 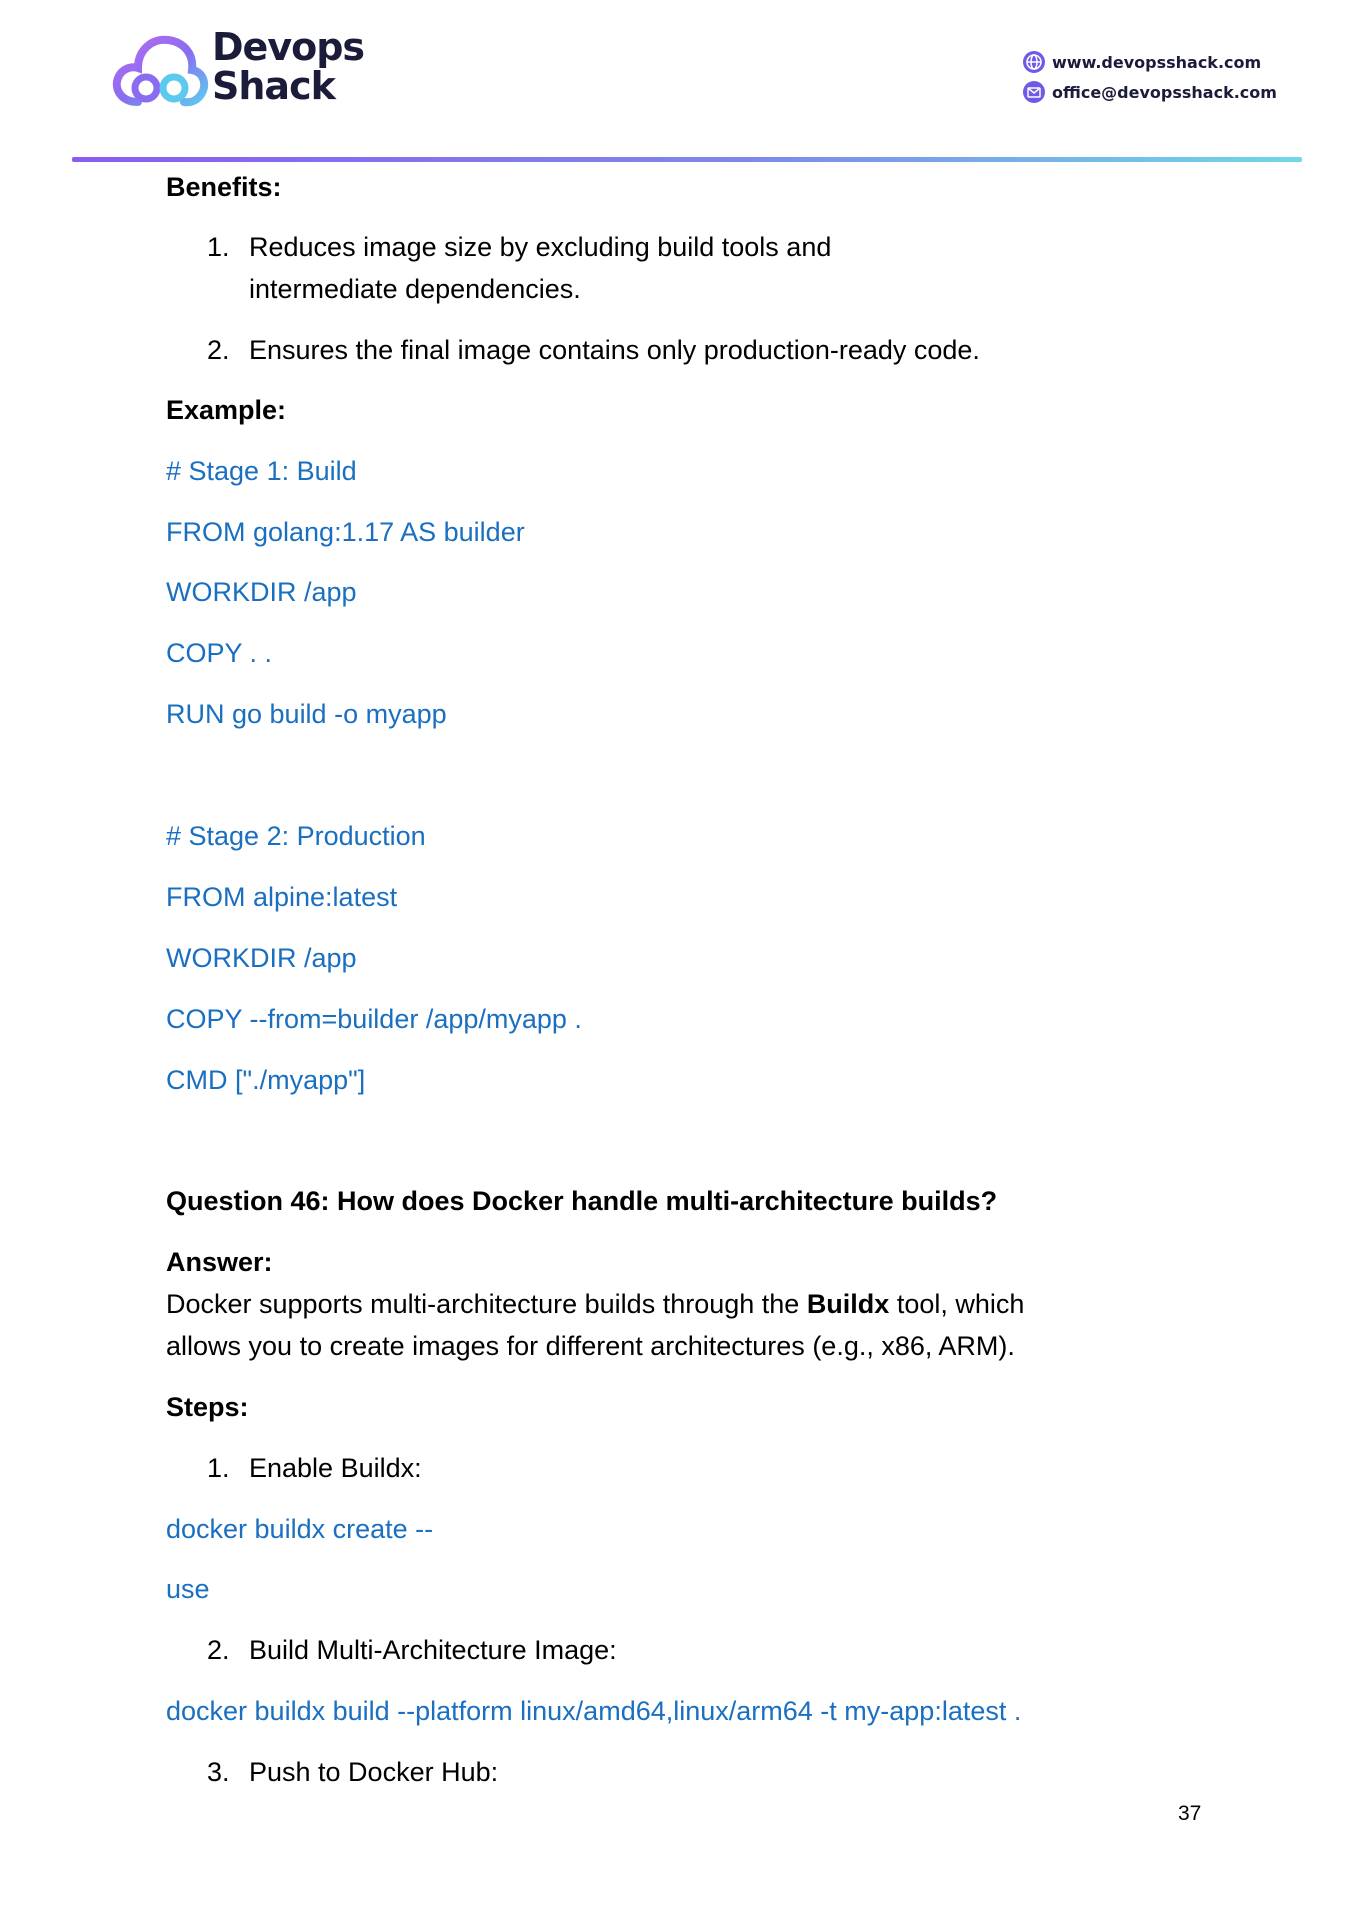 What do you see at coordinates (188, 1589) in the screenshot?
I see `code-line: use` at bounding box center [188, 1589].